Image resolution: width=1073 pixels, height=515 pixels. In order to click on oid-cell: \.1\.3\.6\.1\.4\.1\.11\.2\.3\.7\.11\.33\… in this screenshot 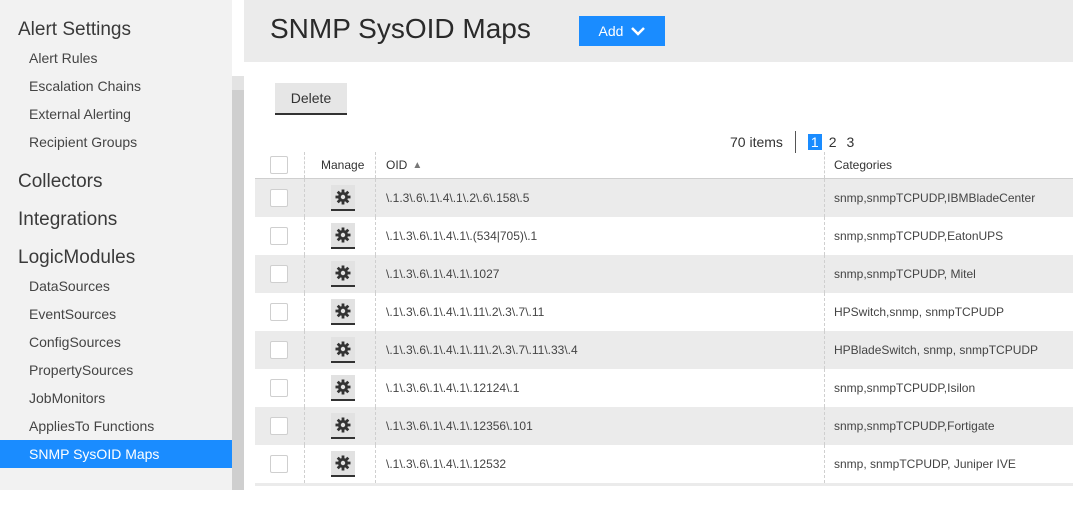, I will do `click(482, 350)`.